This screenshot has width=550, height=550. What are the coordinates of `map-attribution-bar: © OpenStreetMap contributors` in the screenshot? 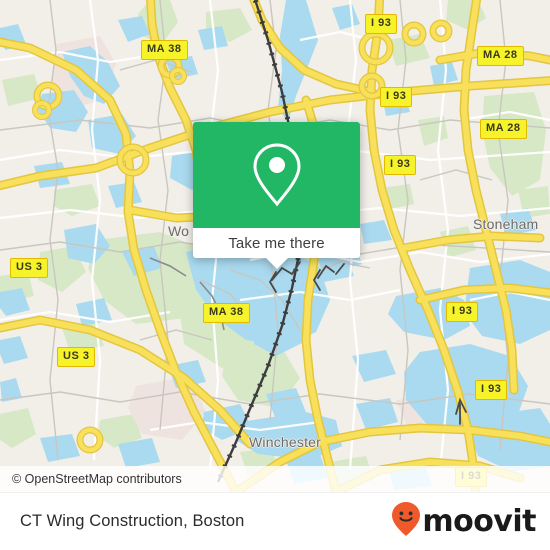 It's located at (275, 479).